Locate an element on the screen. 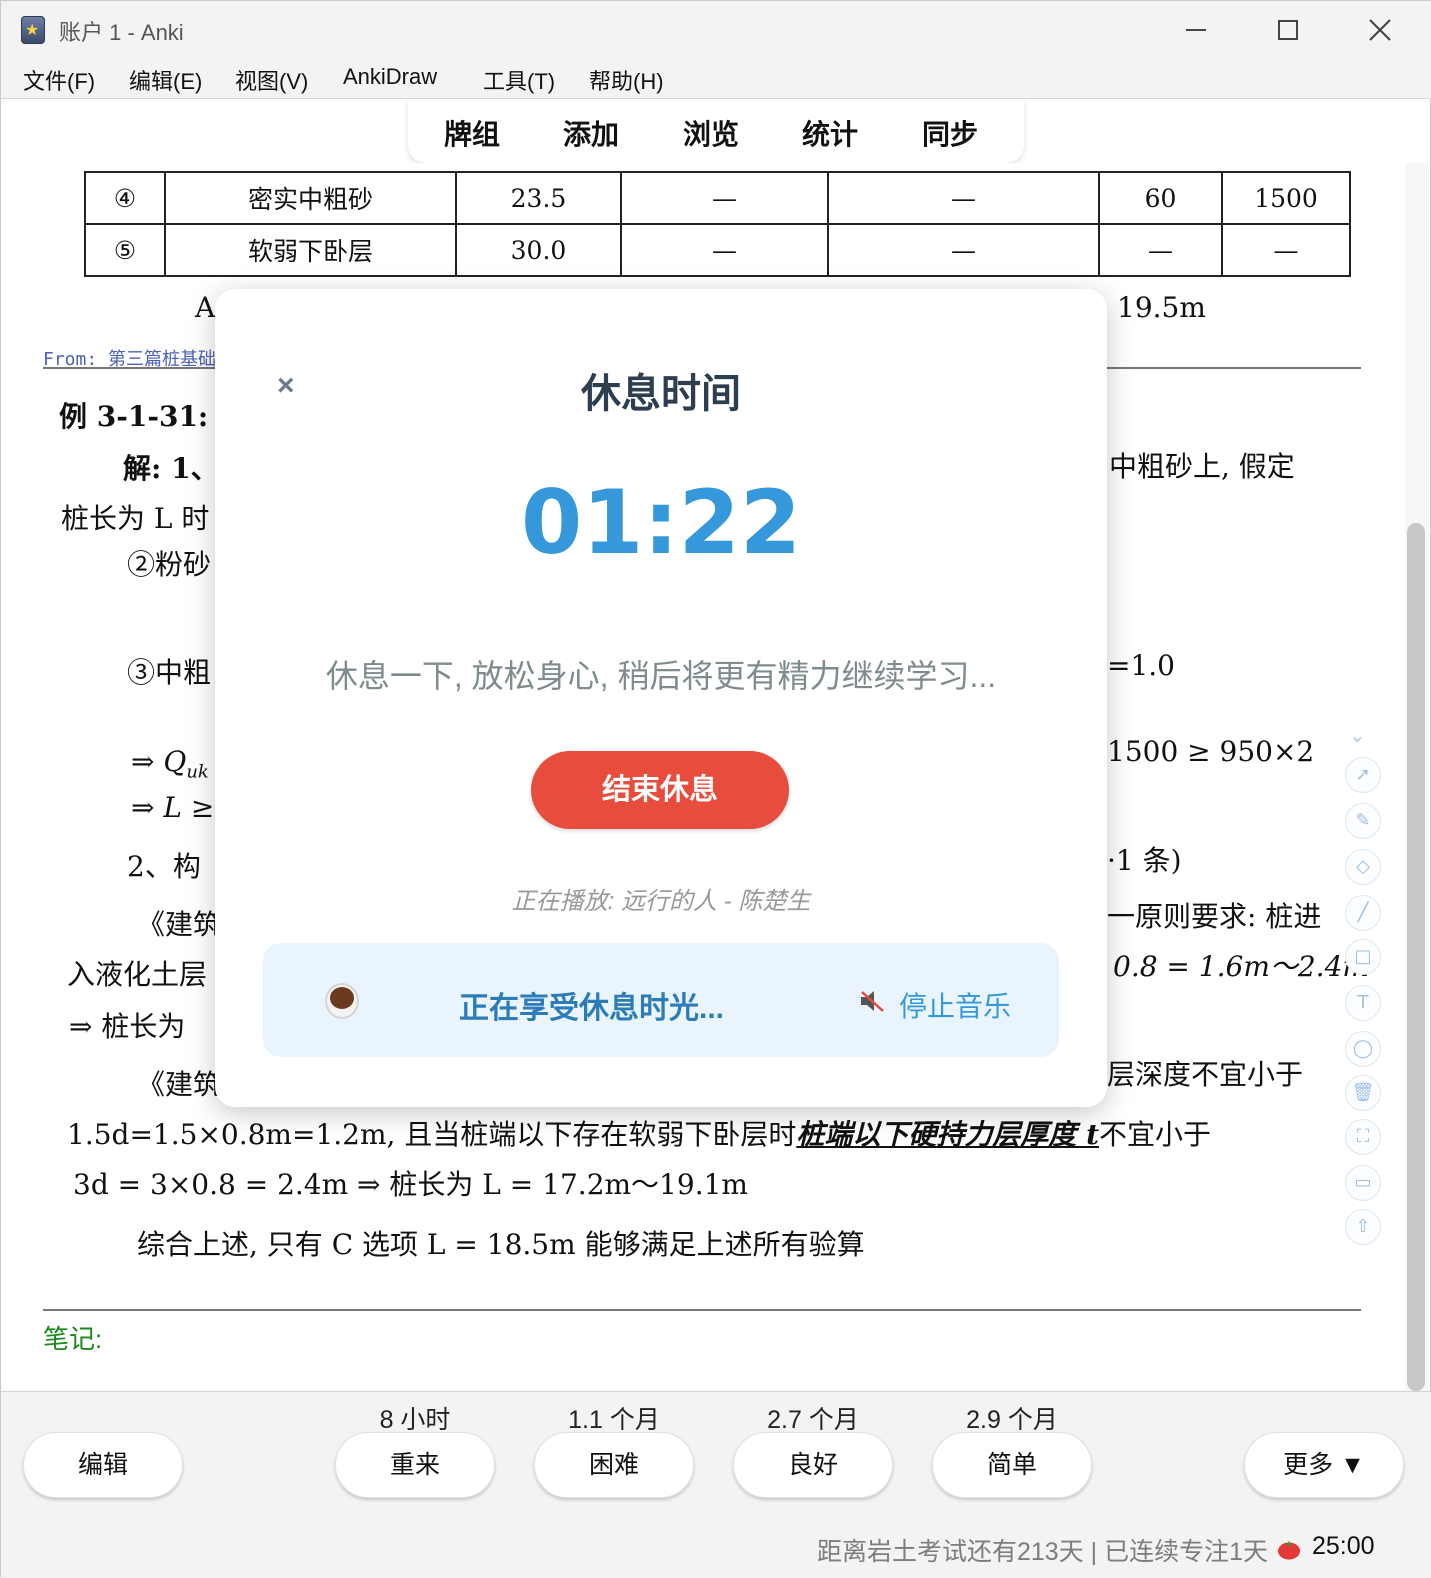  toolbar-sync: 同步 is located at coordinates (950, 133).